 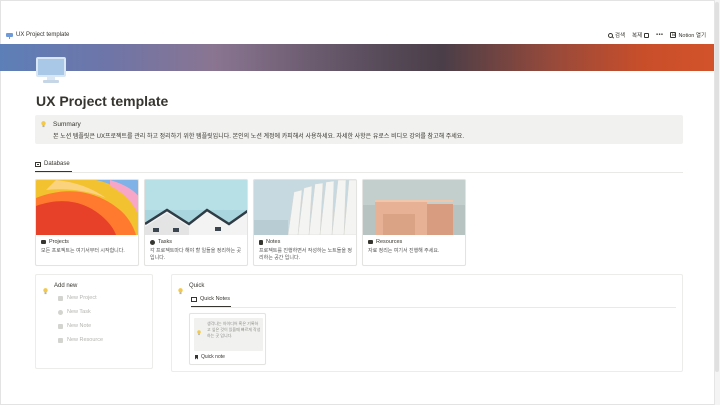 What do you see at coordinates (610, 35) in the screenshot?
I see `search-icon` at bounding box center [610, 35].